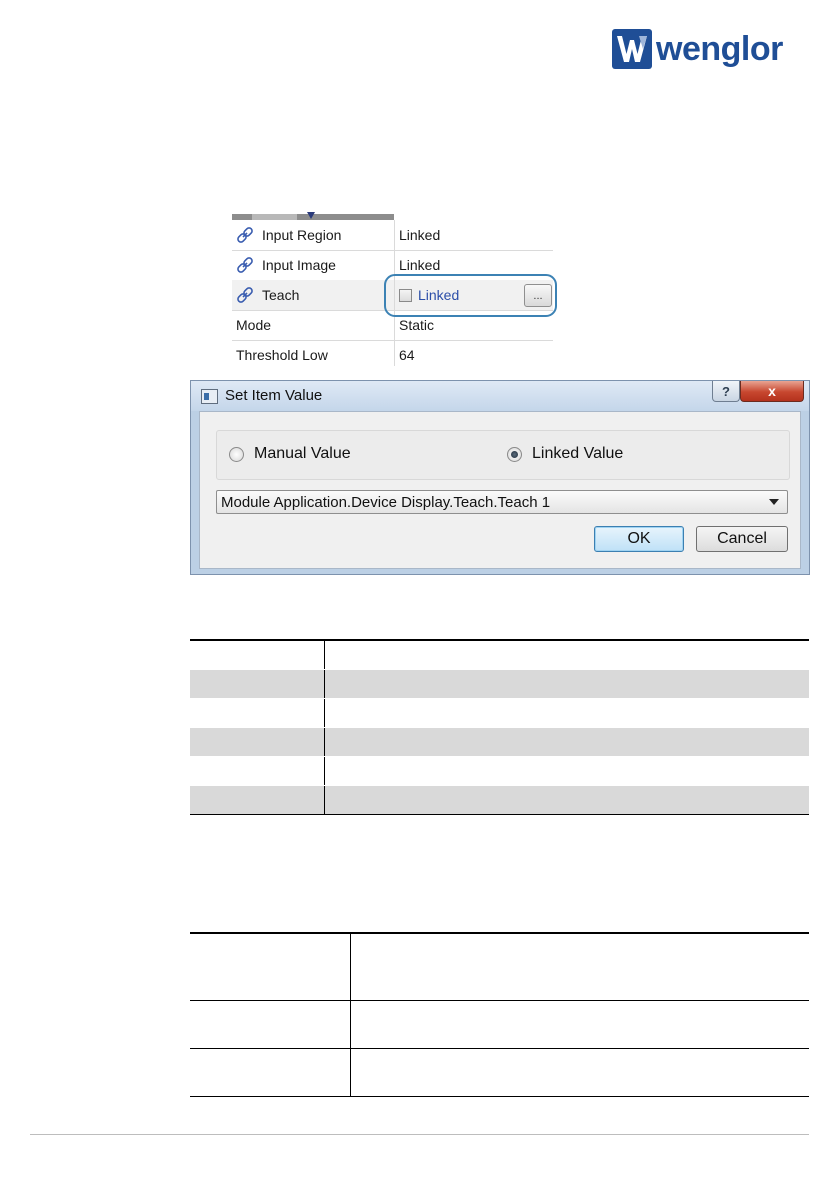 This screenshot has width=839, height=1191. What do you see at coordinates (500, 396) in the screenshot?
I see `dialog-titlebar: Set Item Value ? x` at bounding box center [500, 396].